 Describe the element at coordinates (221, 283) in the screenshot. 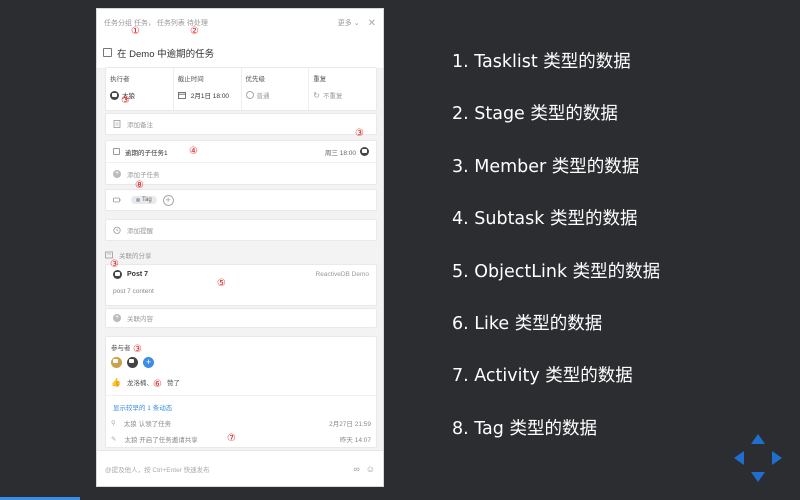

I see `annotation-5: ⑤` at that location.